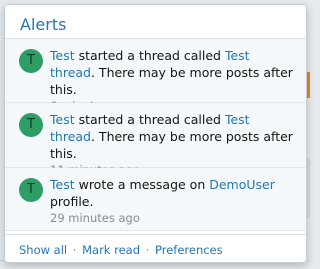  I want to click on show-all-link: Show all, so click(43, 250).